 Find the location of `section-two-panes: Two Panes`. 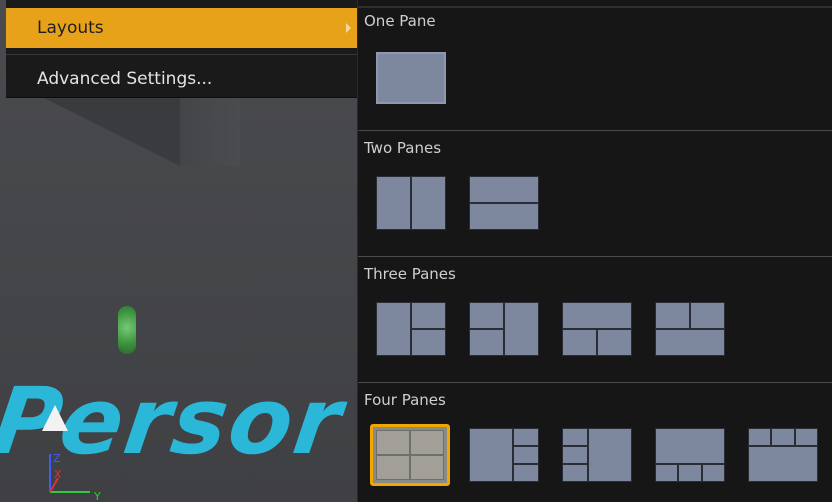

section-two-panes: Two Panes is located at coordinates (595, 193).